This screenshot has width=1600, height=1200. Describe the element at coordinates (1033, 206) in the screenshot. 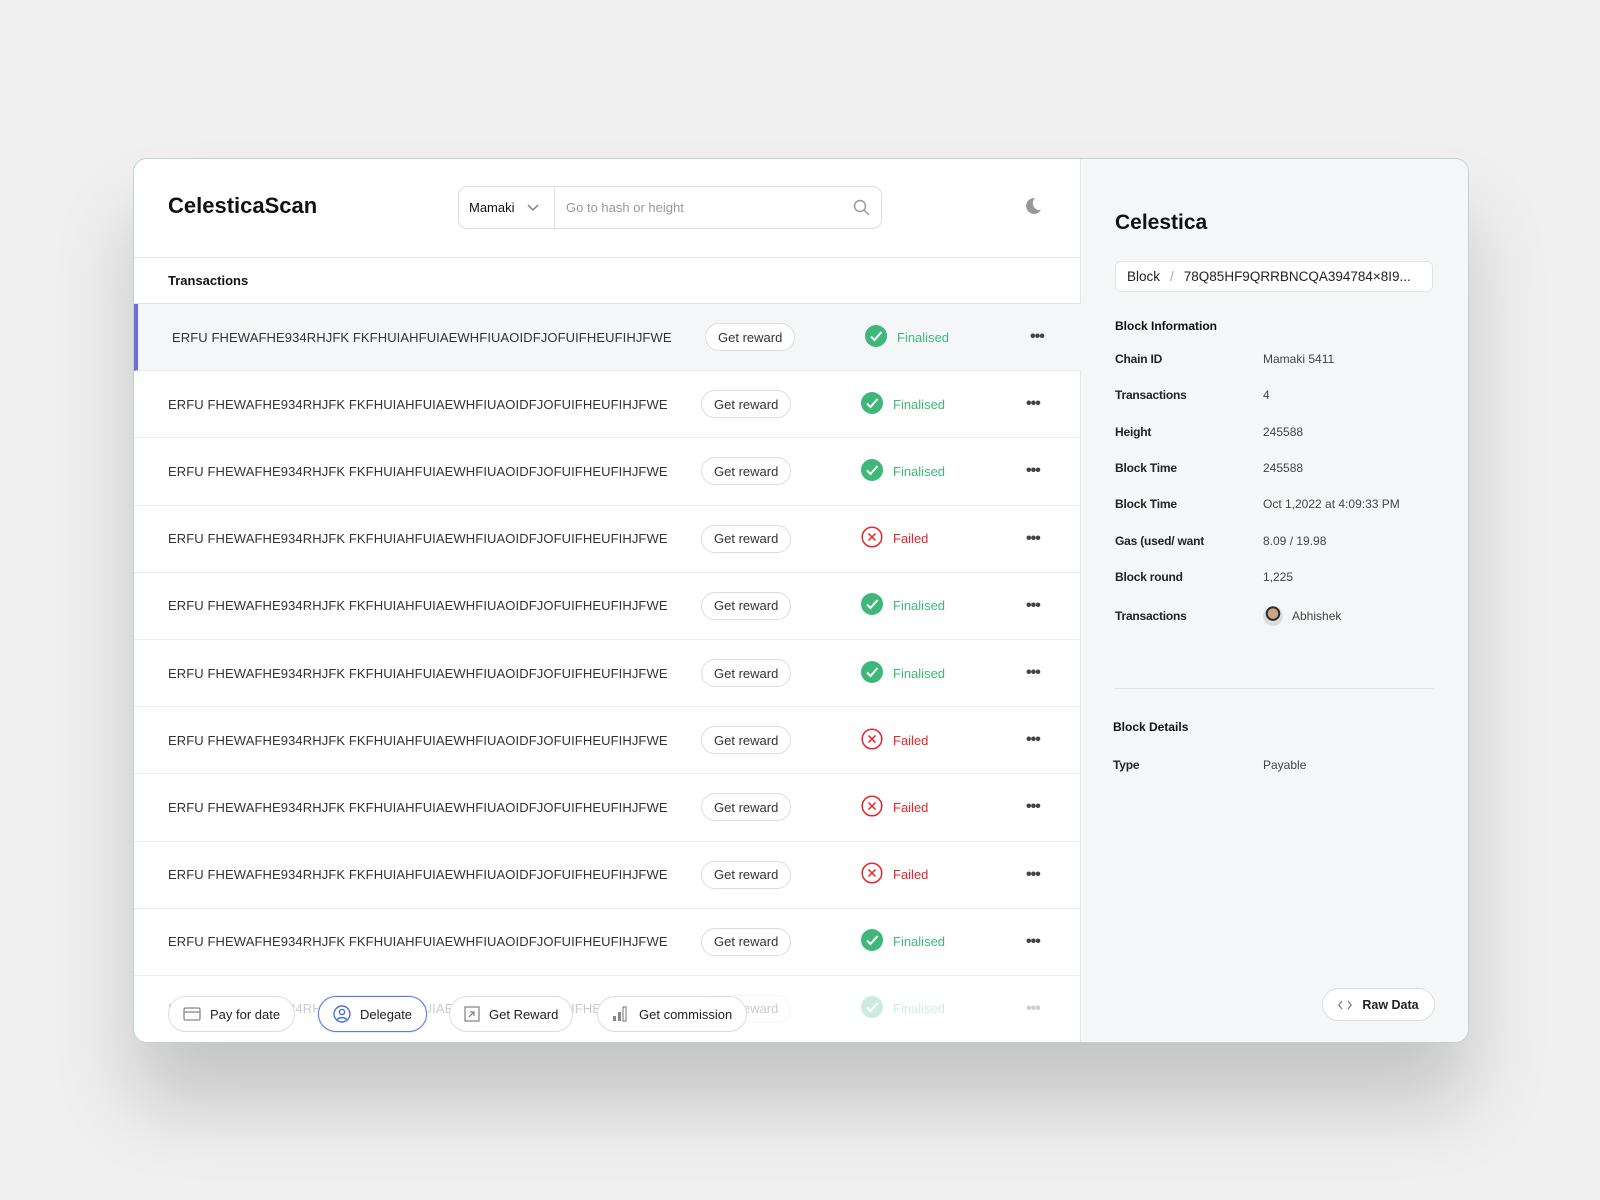

I see `dark-mode-toggle-icon` at that location.